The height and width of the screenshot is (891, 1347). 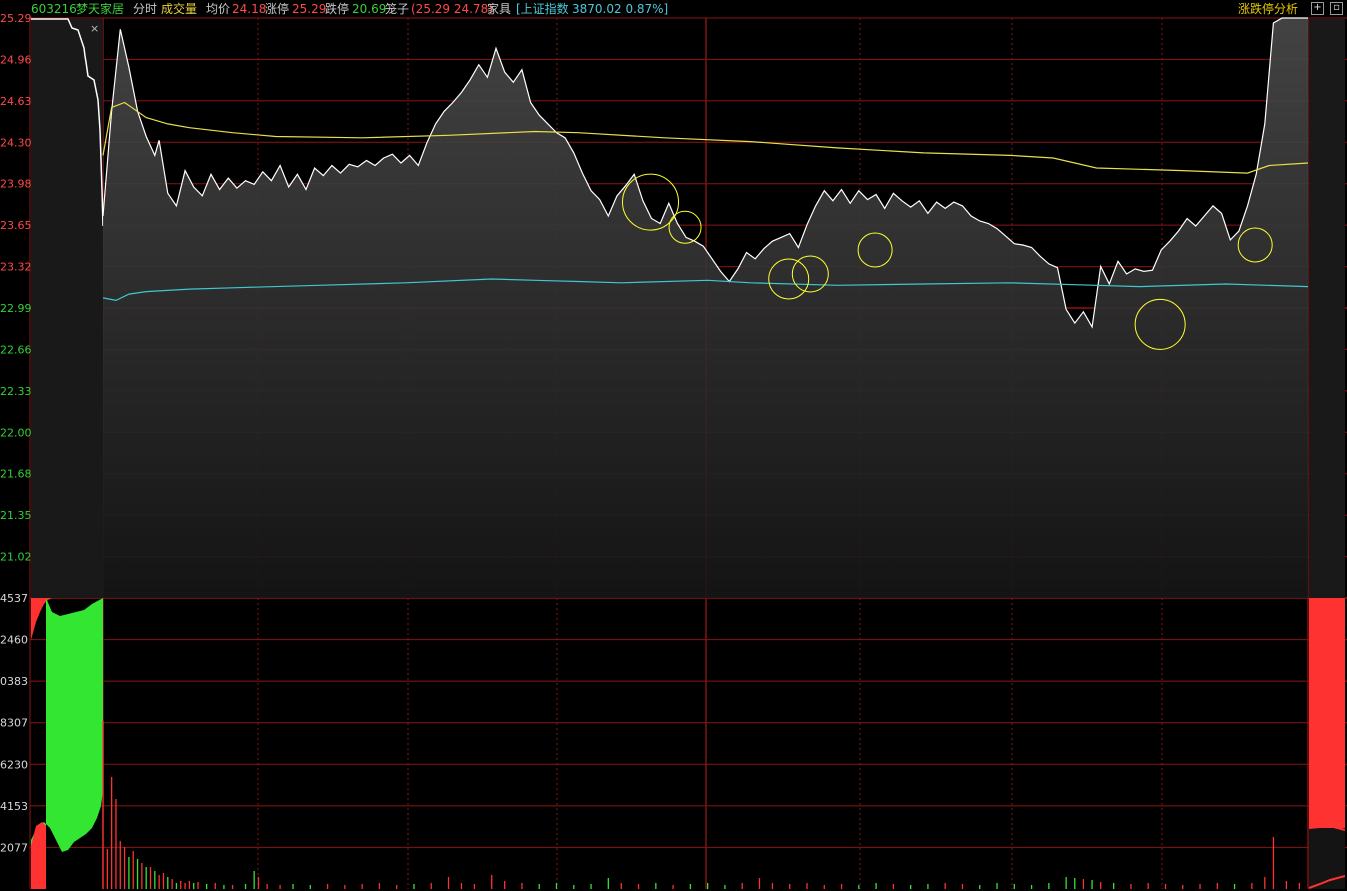 What do you see at coordinates (14, 723) in the screenshot?
I see `volume-axis-tick: 8307` at bounding box center [14, 723].